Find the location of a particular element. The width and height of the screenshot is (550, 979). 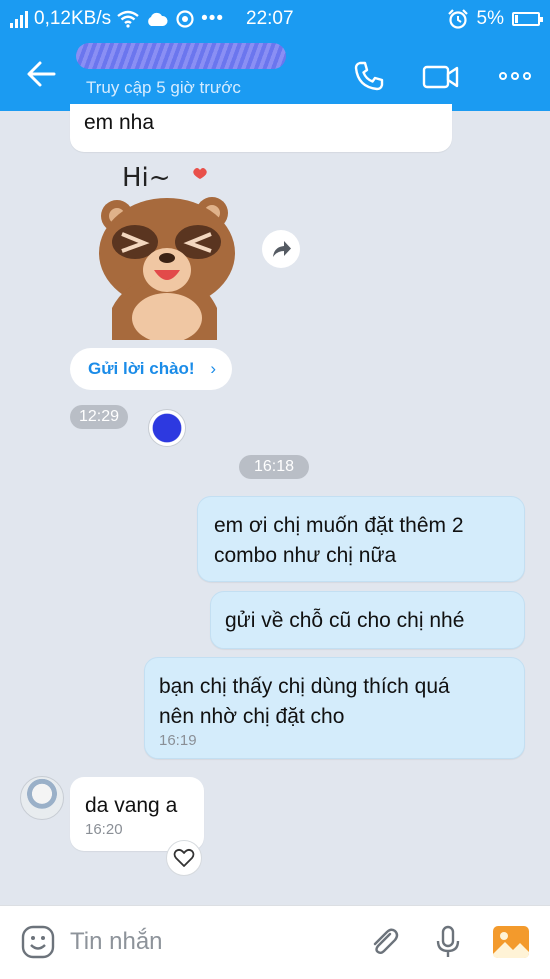

alarm-icon is located at coordinates (457, 19).